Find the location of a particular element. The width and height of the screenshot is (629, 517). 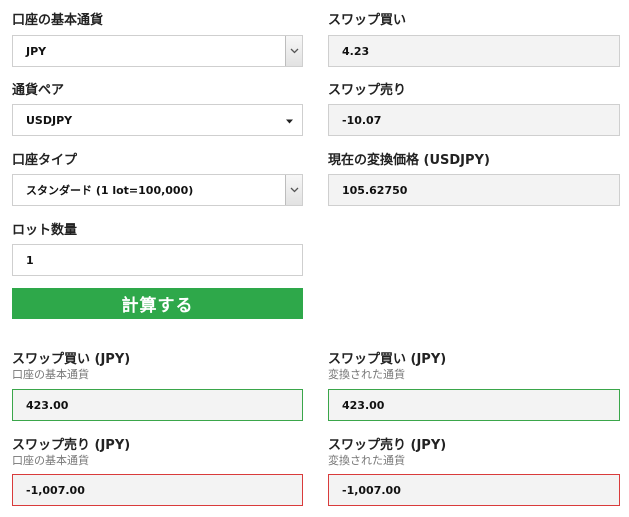

result-sell-converted-value: -1,007.00 is located at coordinates (371, 490).